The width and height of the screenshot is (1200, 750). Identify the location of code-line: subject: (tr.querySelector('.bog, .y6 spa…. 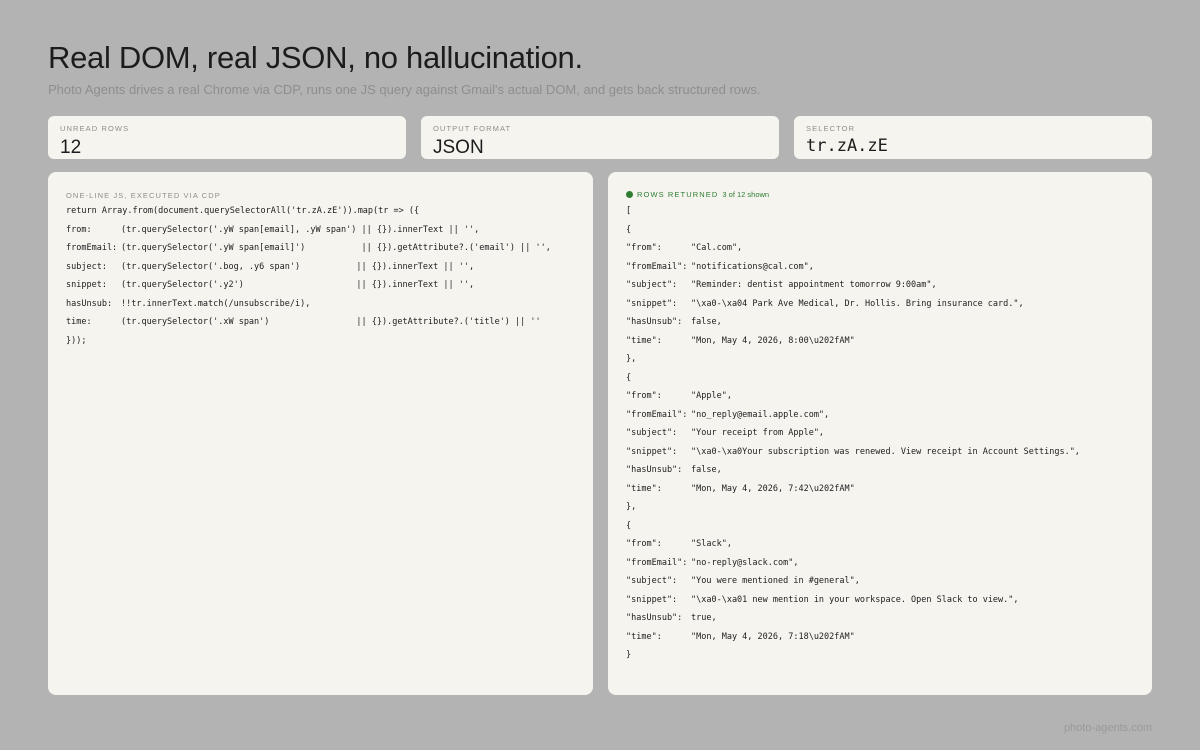
(308, 271).